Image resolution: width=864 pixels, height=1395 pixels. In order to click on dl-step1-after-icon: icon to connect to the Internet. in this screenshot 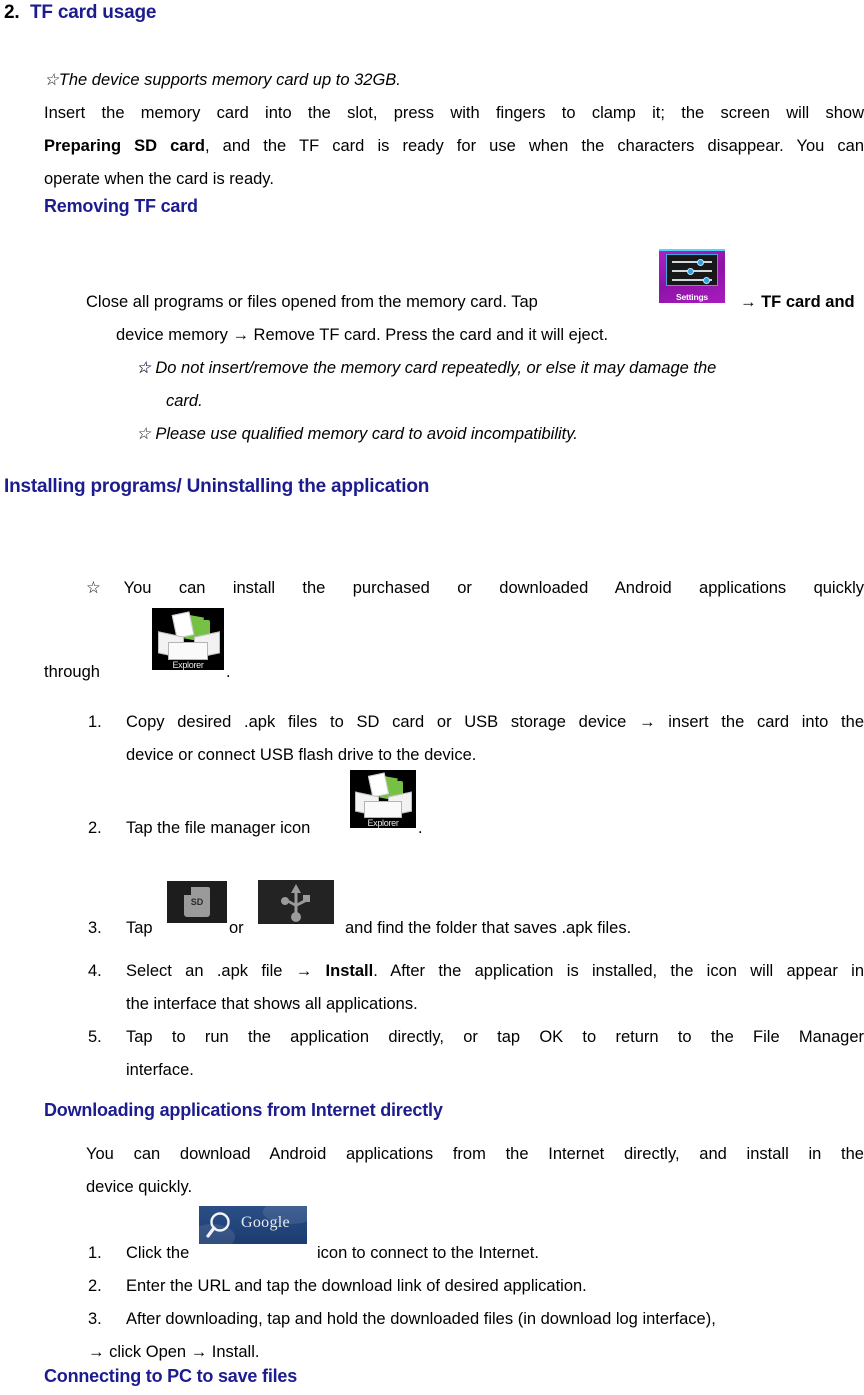, I will do `click(428, 1253)`.